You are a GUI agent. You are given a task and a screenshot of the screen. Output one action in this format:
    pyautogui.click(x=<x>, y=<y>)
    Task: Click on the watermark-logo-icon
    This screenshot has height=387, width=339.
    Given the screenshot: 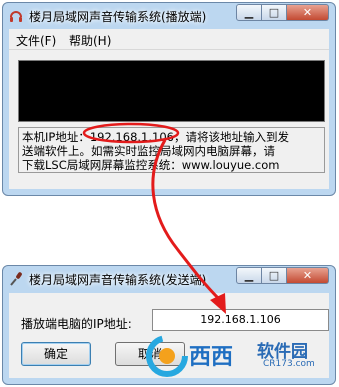 What is the action you would take?
    pyautogui.click(x=167, y=356)
    